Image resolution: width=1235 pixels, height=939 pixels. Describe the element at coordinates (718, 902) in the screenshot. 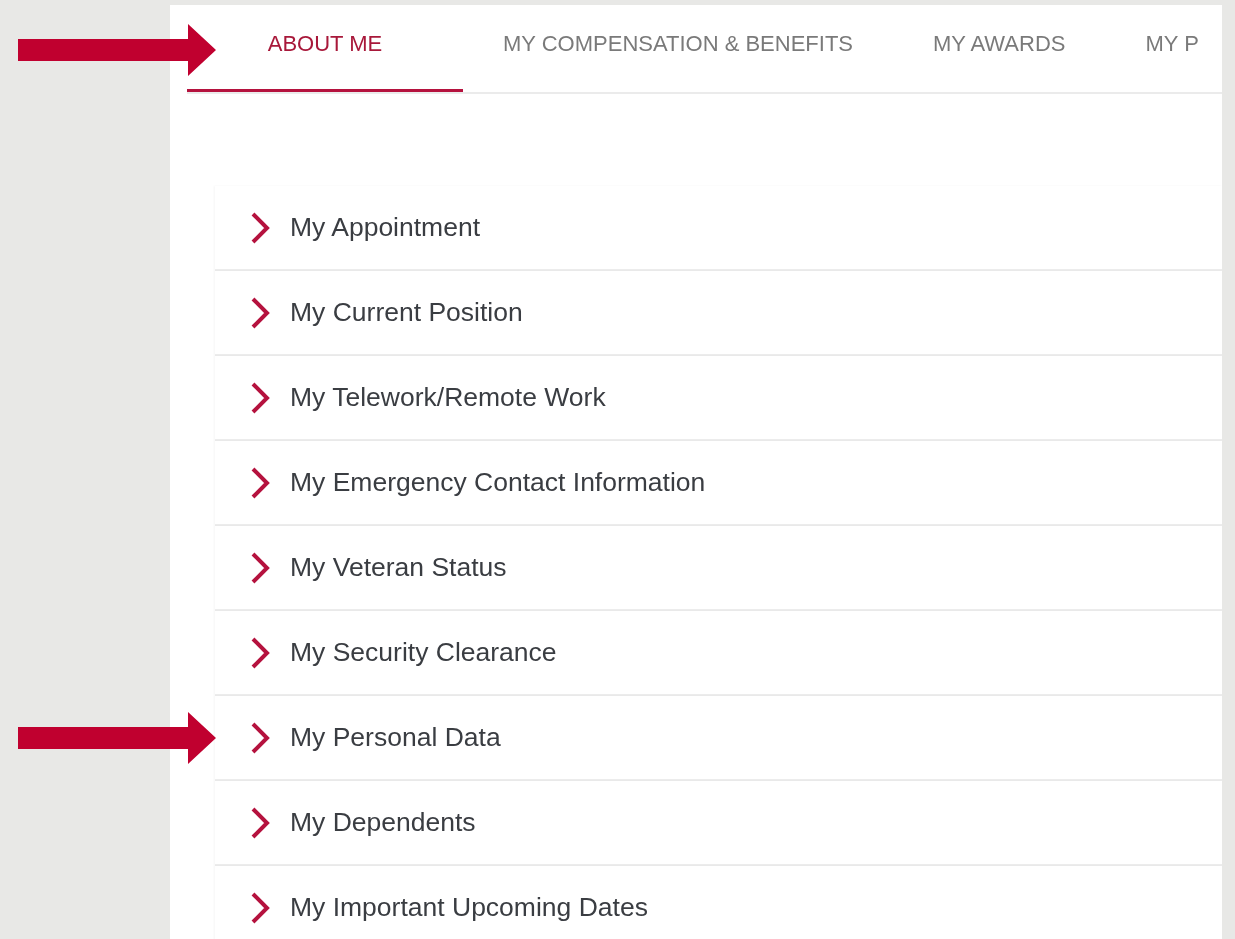

I see `accordion-item: My Important Upcoming Dates` at that location.